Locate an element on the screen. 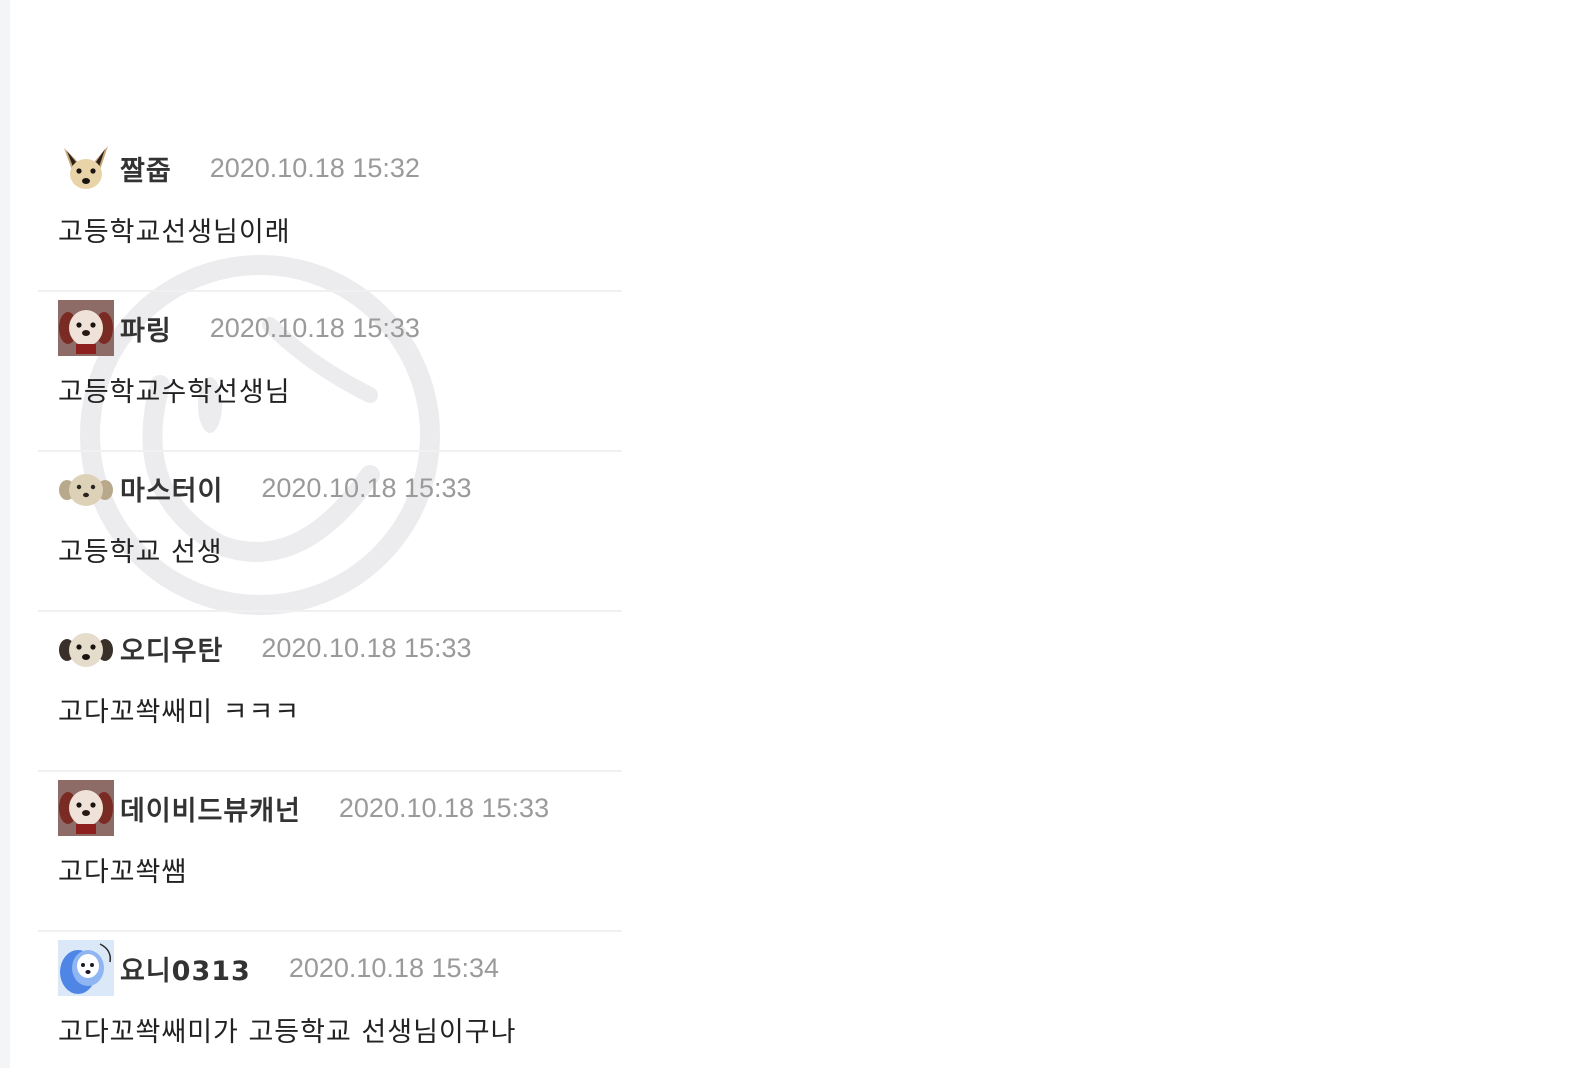  comment-nickname: 오디우탄 is located at coordinates (171, 648).